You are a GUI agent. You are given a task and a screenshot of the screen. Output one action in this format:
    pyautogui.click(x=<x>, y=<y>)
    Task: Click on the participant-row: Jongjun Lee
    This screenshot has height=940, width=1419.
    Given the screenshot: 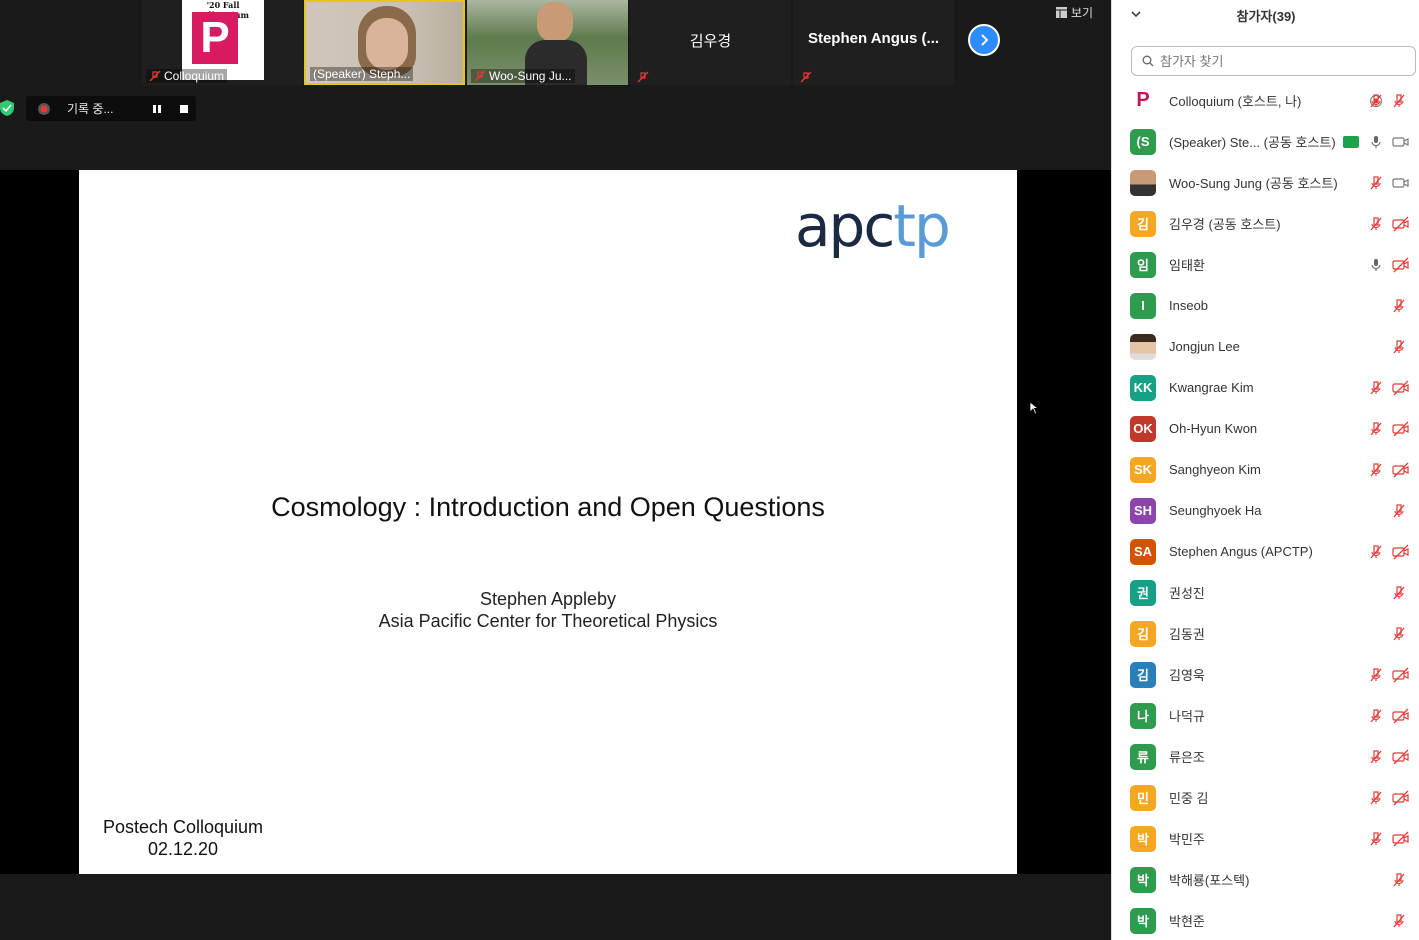 What is the action you would take?
    pyautogui.click(x=1265, y=346)
    